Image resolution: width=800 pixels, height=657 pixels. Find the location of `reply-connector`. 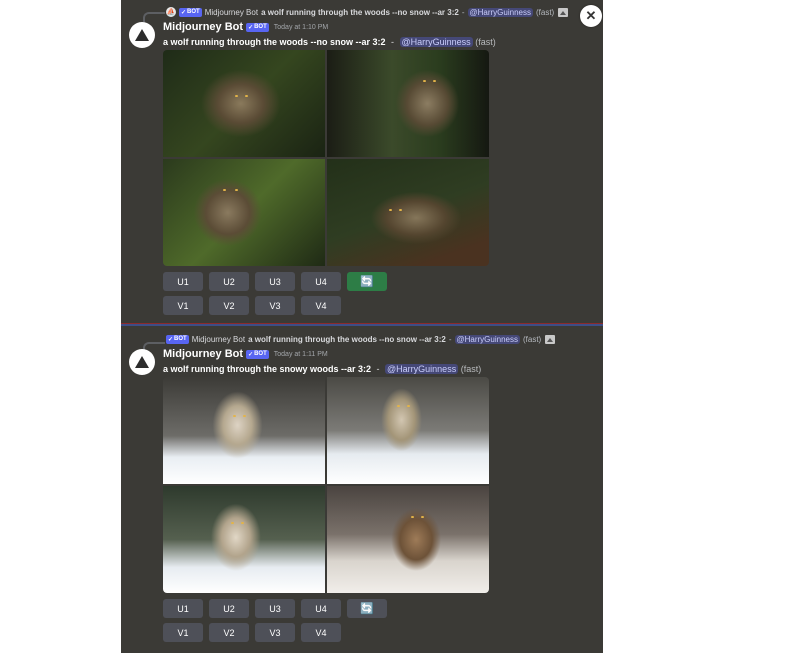

reply-connector is located at coordinates (154, 17).